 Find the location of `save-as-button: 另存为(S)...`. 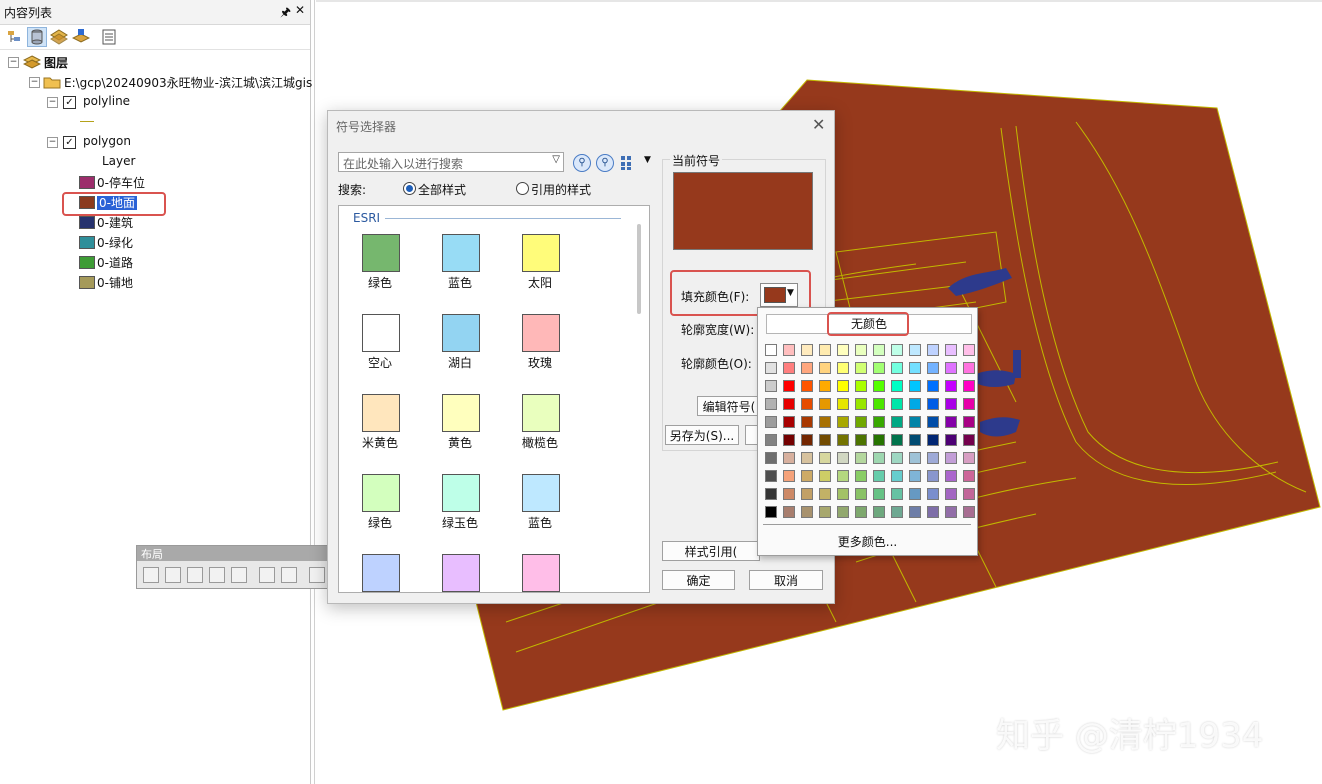

save-as-button: 另存为(S)... is located at coordinates (702, 435).